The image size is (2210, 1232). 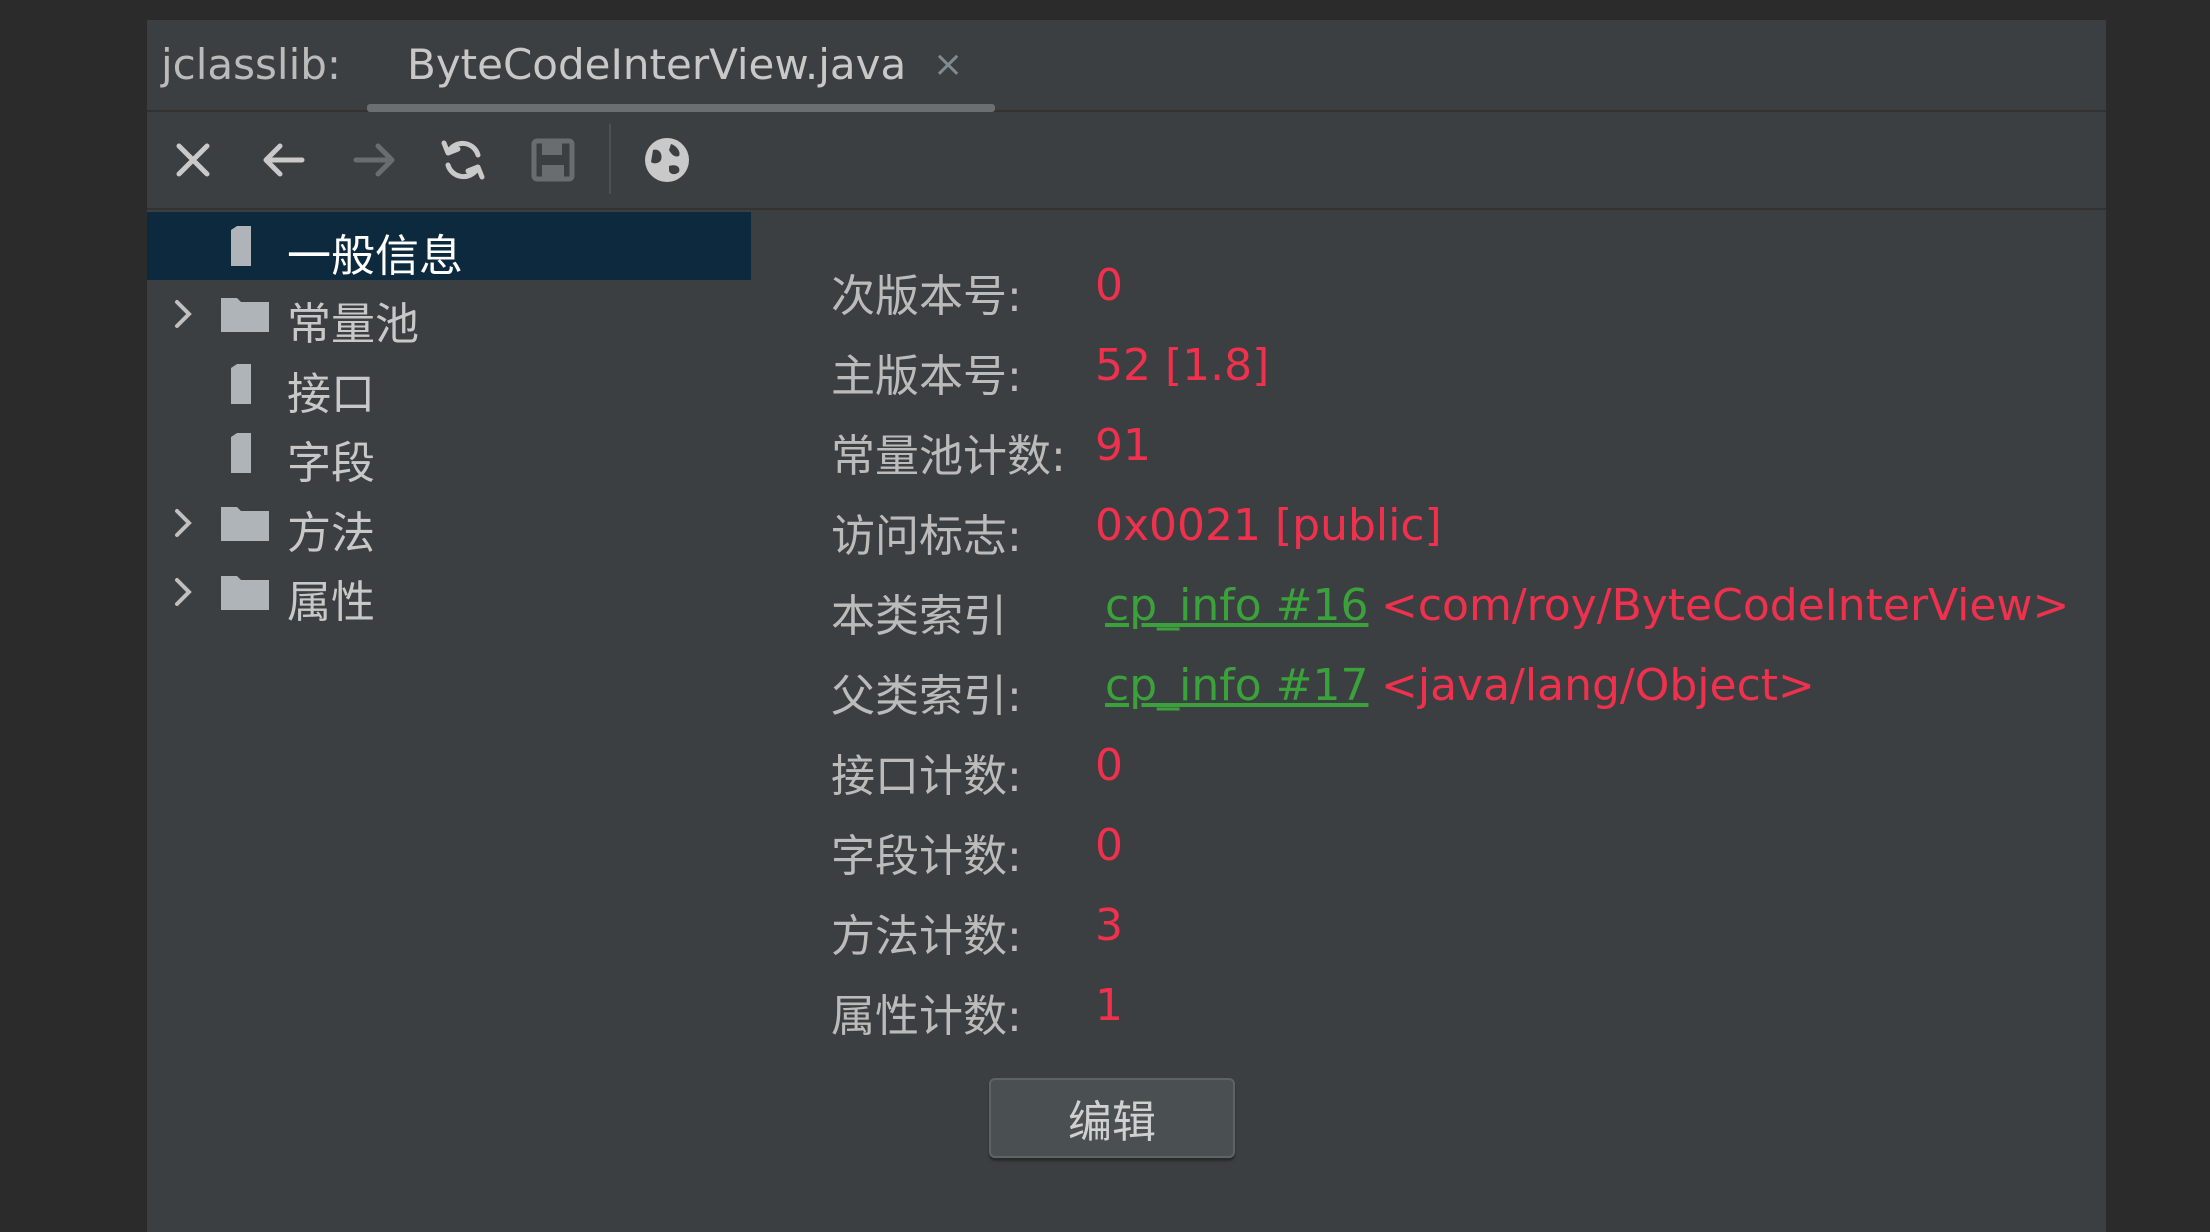 I want to click on access-flags-value: 0x0021 [public], so click(x=1268, y=525).